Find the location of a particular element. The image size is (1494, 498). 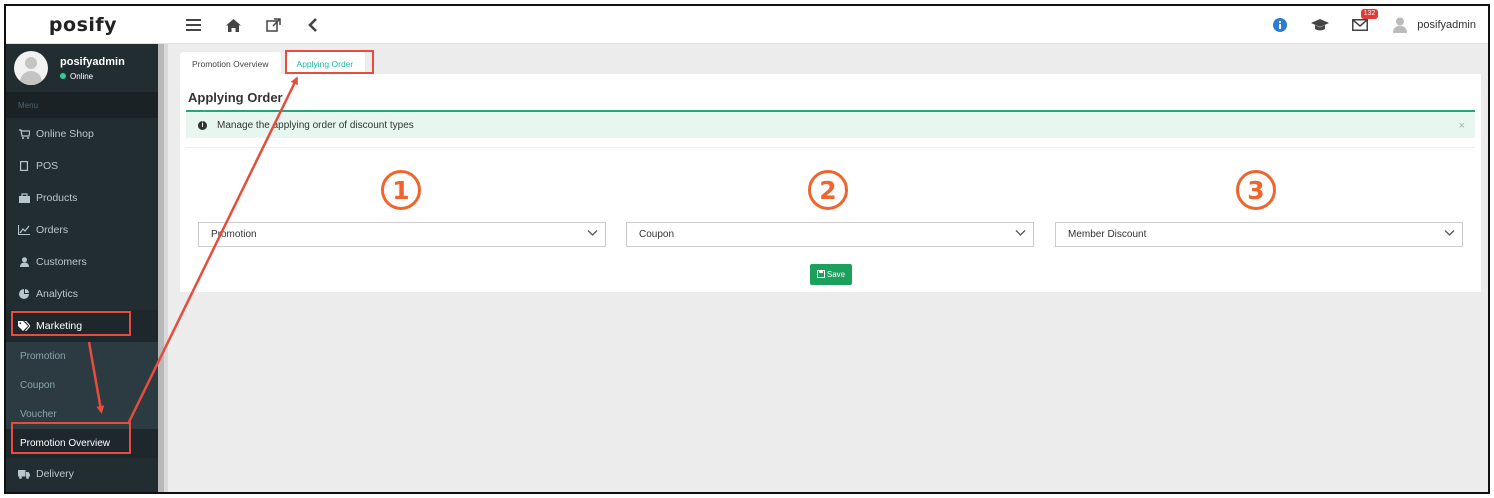

top-bar: posify 132 posifyadmin is located at coordinates (747, 25).